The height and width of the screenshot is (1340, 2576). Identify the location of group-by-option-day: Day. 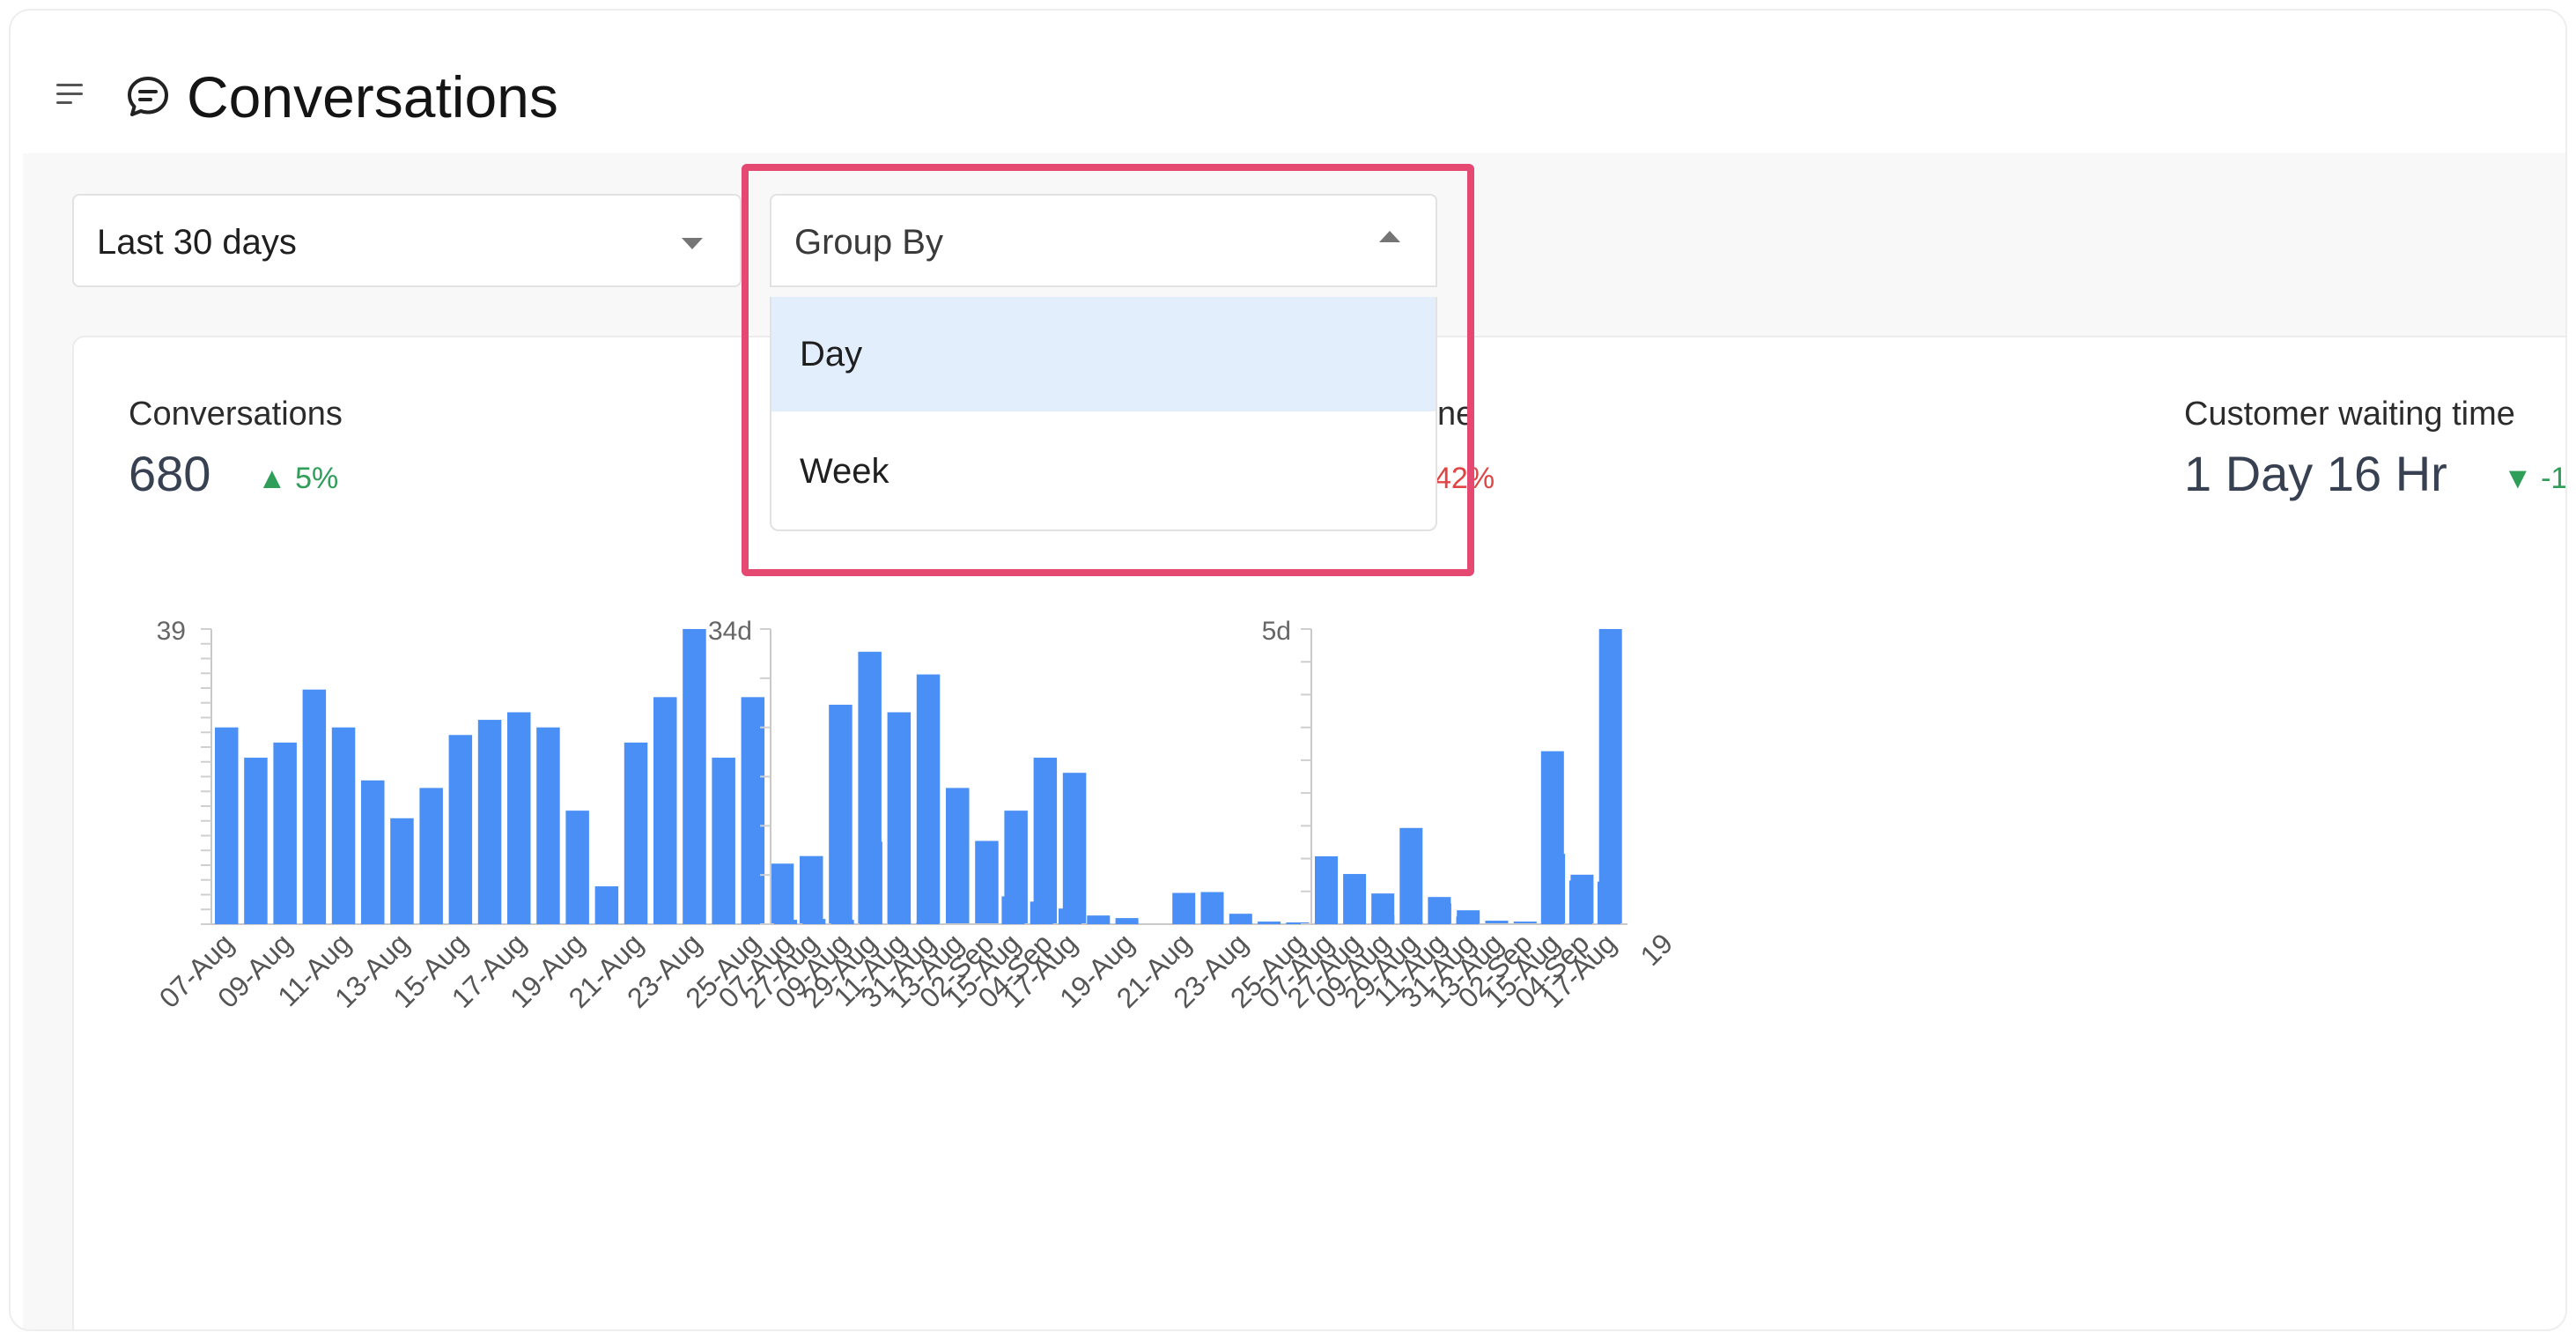
(1103, 354).